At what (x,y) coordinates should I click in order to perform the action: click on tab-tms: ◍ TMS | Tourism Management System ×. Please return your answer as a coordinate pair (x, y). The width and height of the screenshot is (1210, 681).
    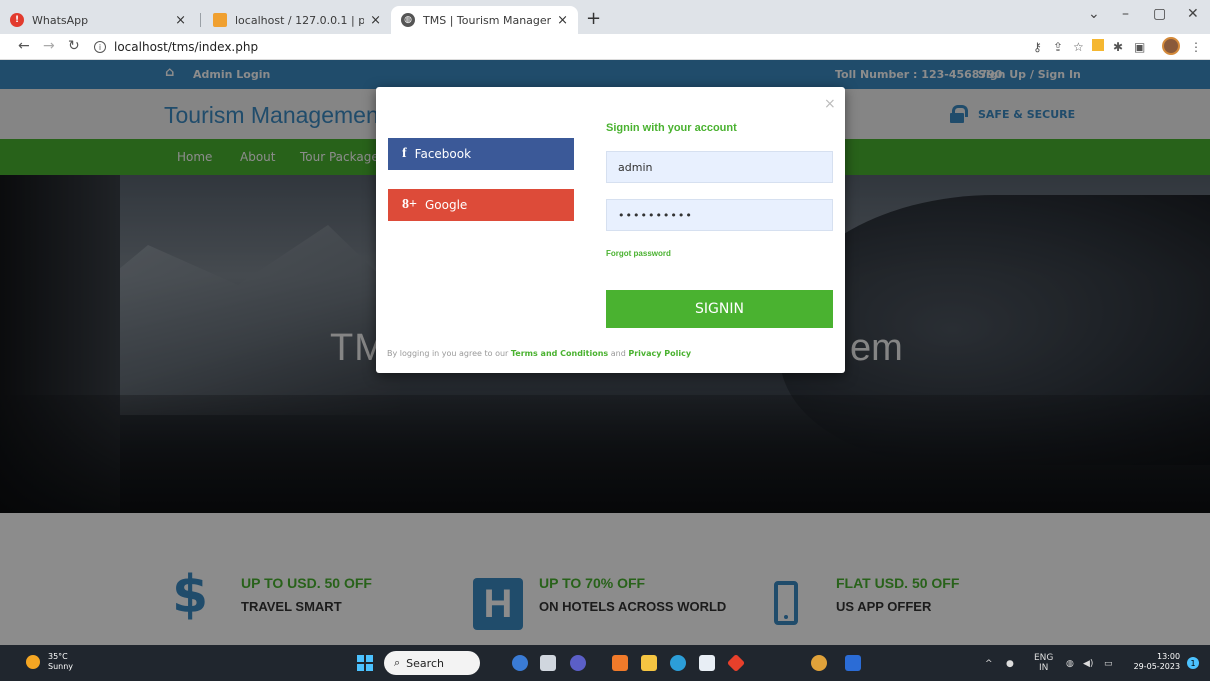
    Looking at the image, I should click on (484, 20).